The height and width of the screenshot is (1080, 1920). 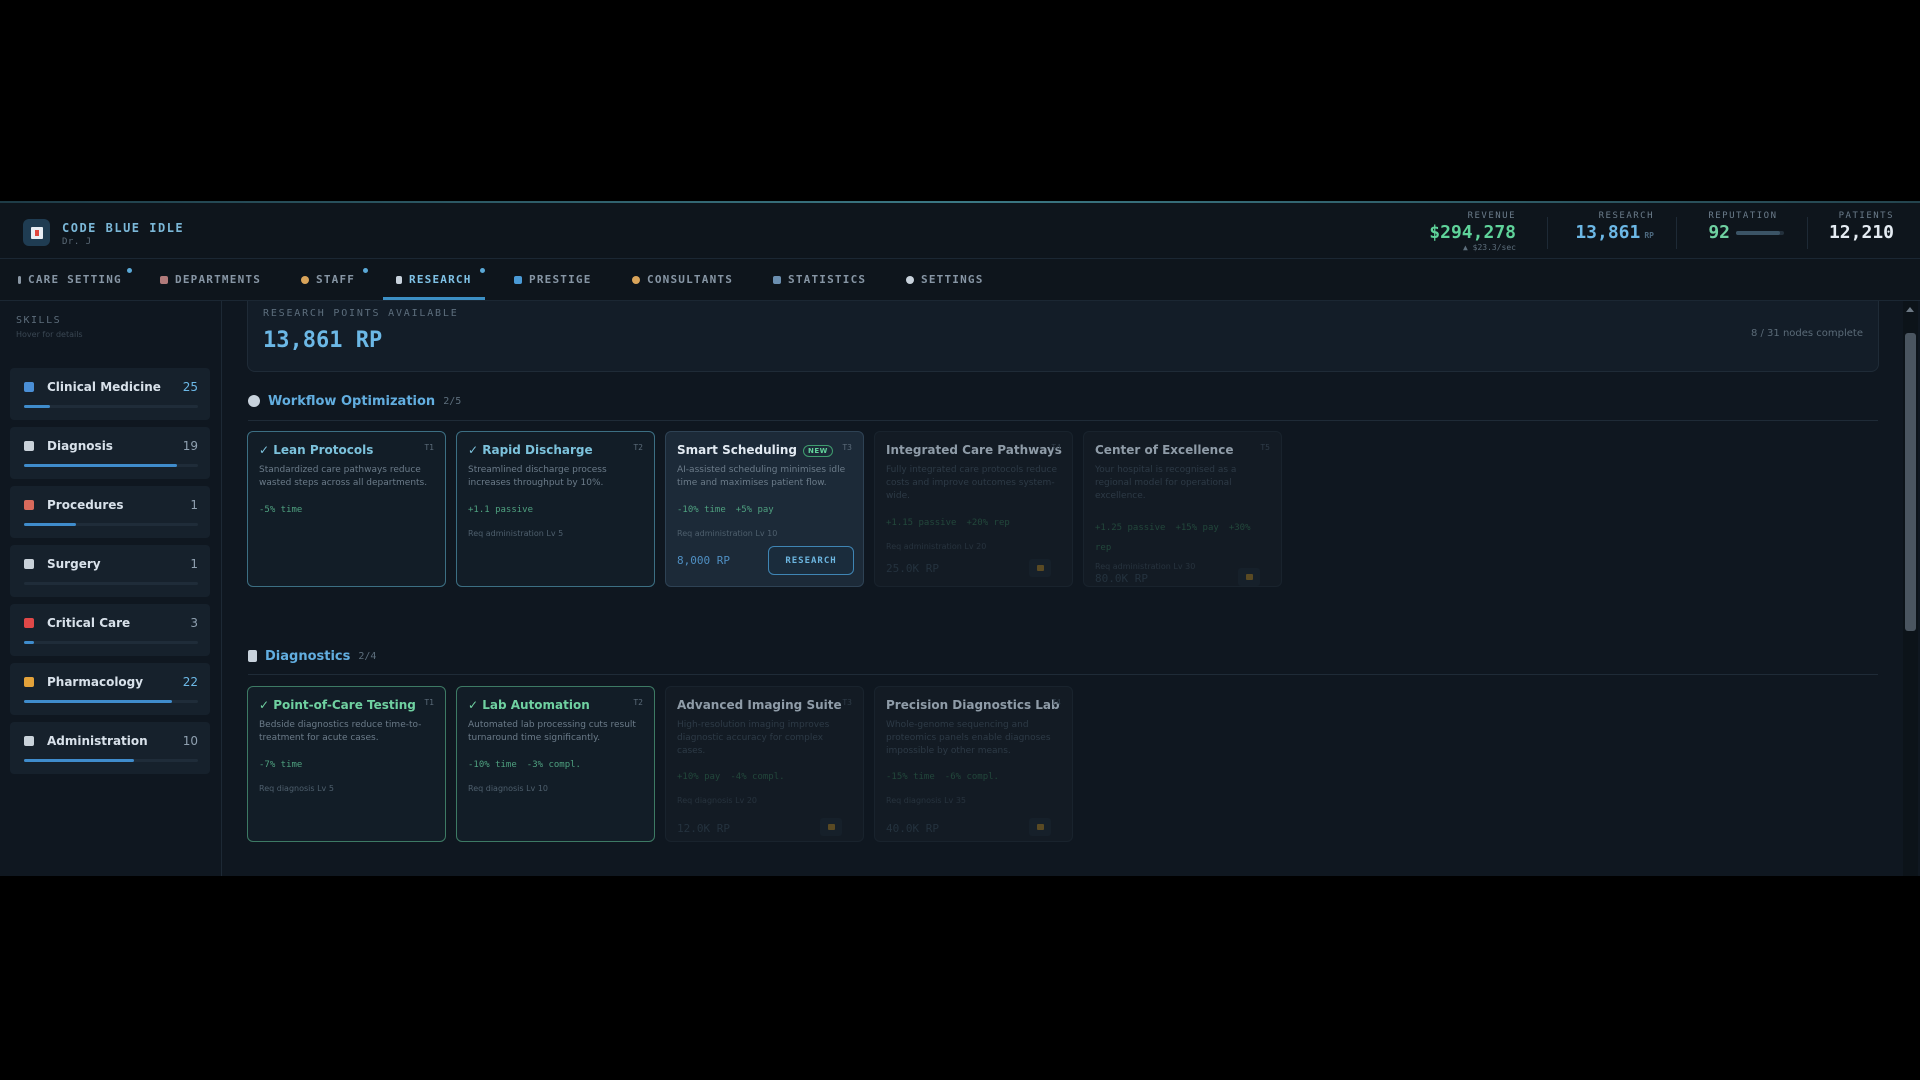 I want to click on node-requirement: Req diagnosis Lv 10, so click(x=508, y=788).